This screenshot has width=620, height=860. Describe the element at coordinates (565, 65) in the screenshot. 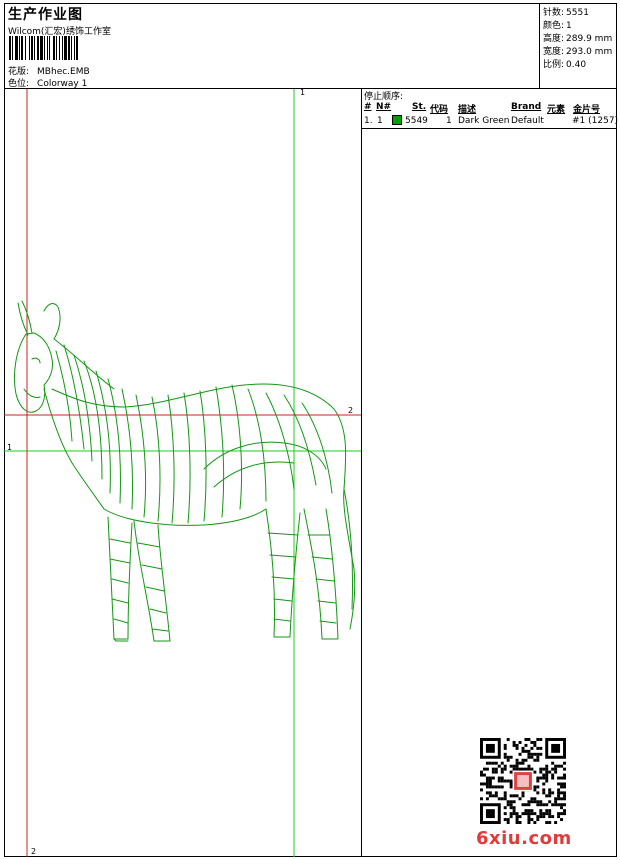

I see `stat-scale: 比例: 0.40` at that location.